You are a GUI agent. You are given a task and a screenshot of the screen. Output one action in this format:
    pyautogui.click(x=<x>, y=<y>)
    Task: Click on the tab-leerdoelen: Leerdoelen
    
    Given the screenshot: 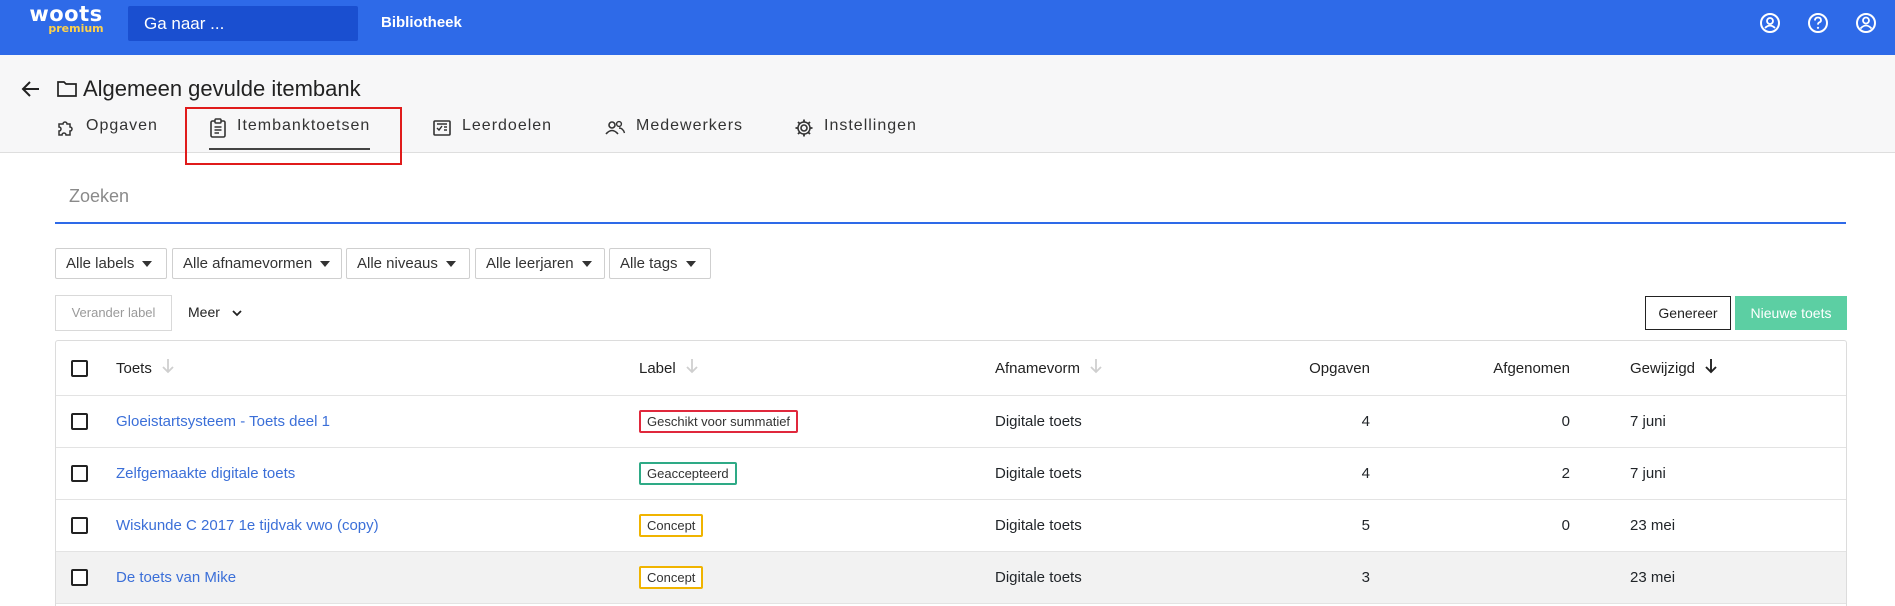 What is the action you would take?
    pyautogui.click(x=492, y=132)
    